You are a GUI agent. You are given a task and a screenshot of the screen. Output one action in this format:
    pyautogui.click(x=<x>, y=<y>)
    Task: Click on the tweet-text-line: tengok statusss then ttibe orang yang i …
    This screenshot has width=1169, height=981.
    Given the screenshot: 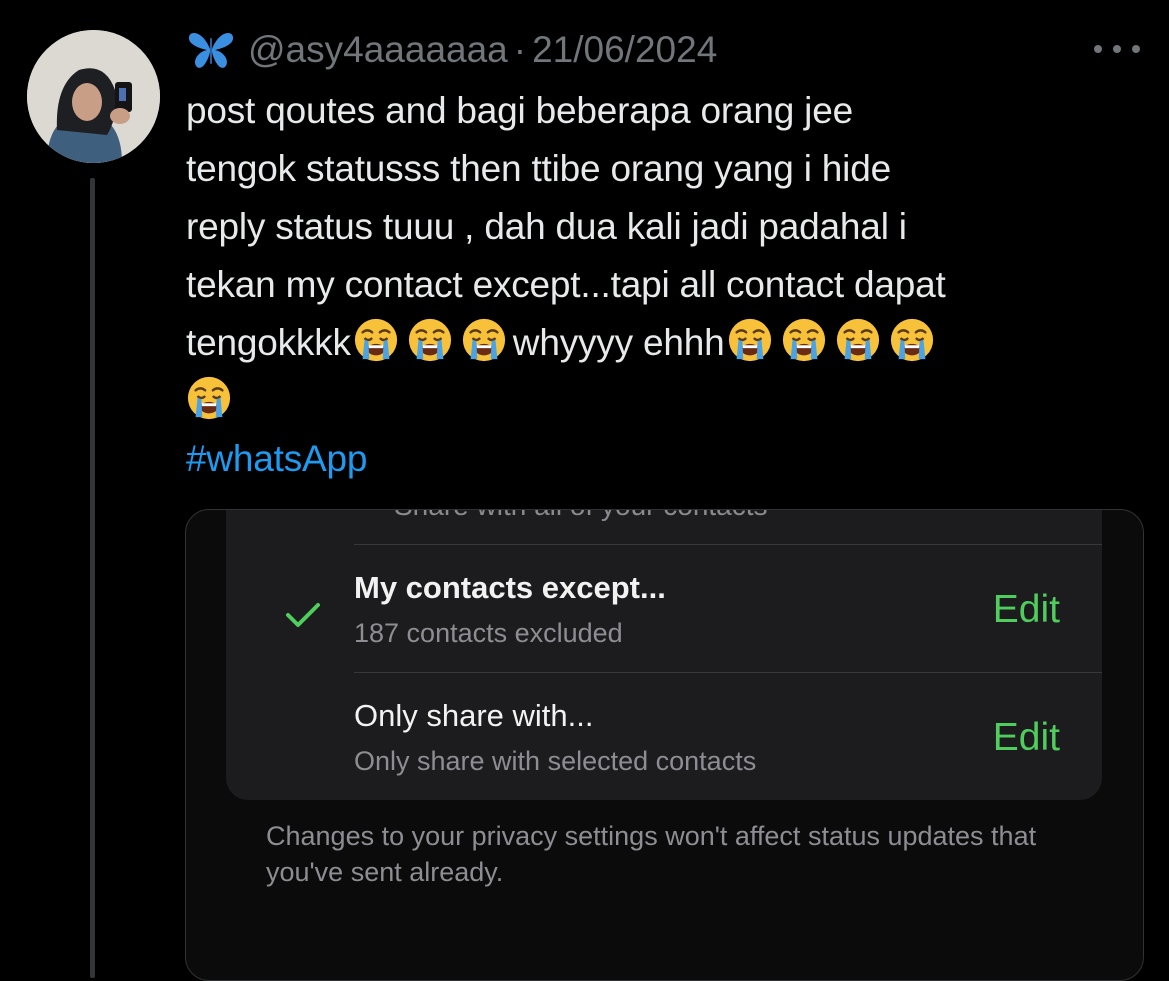 What is the action you would take?
    pyautogui.click(x=538, y=168)
    